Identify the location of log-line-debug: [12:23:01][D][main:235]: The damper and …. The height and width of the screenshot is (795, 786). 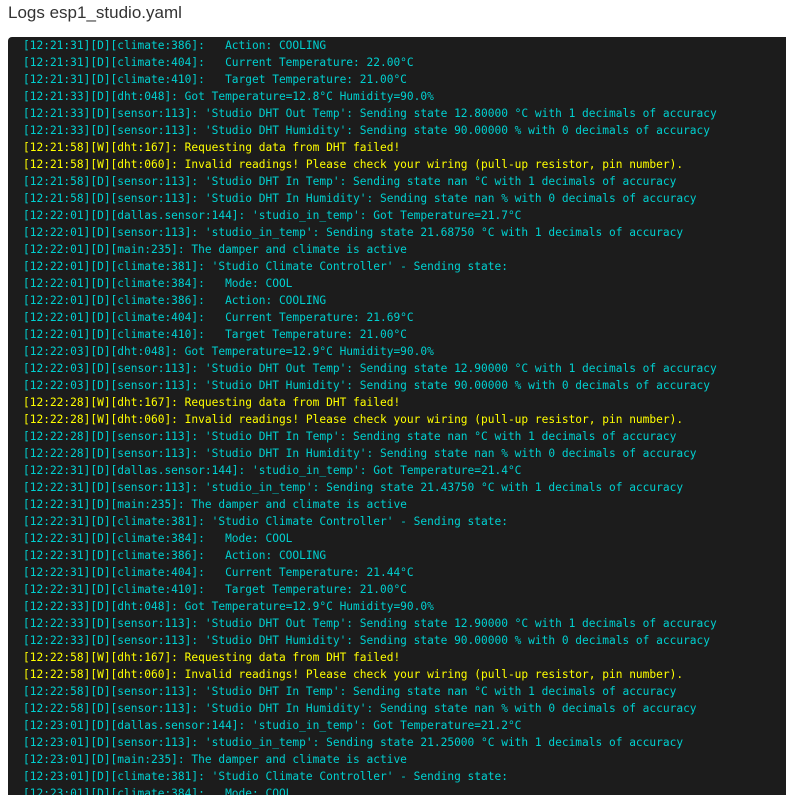
(215, 759).